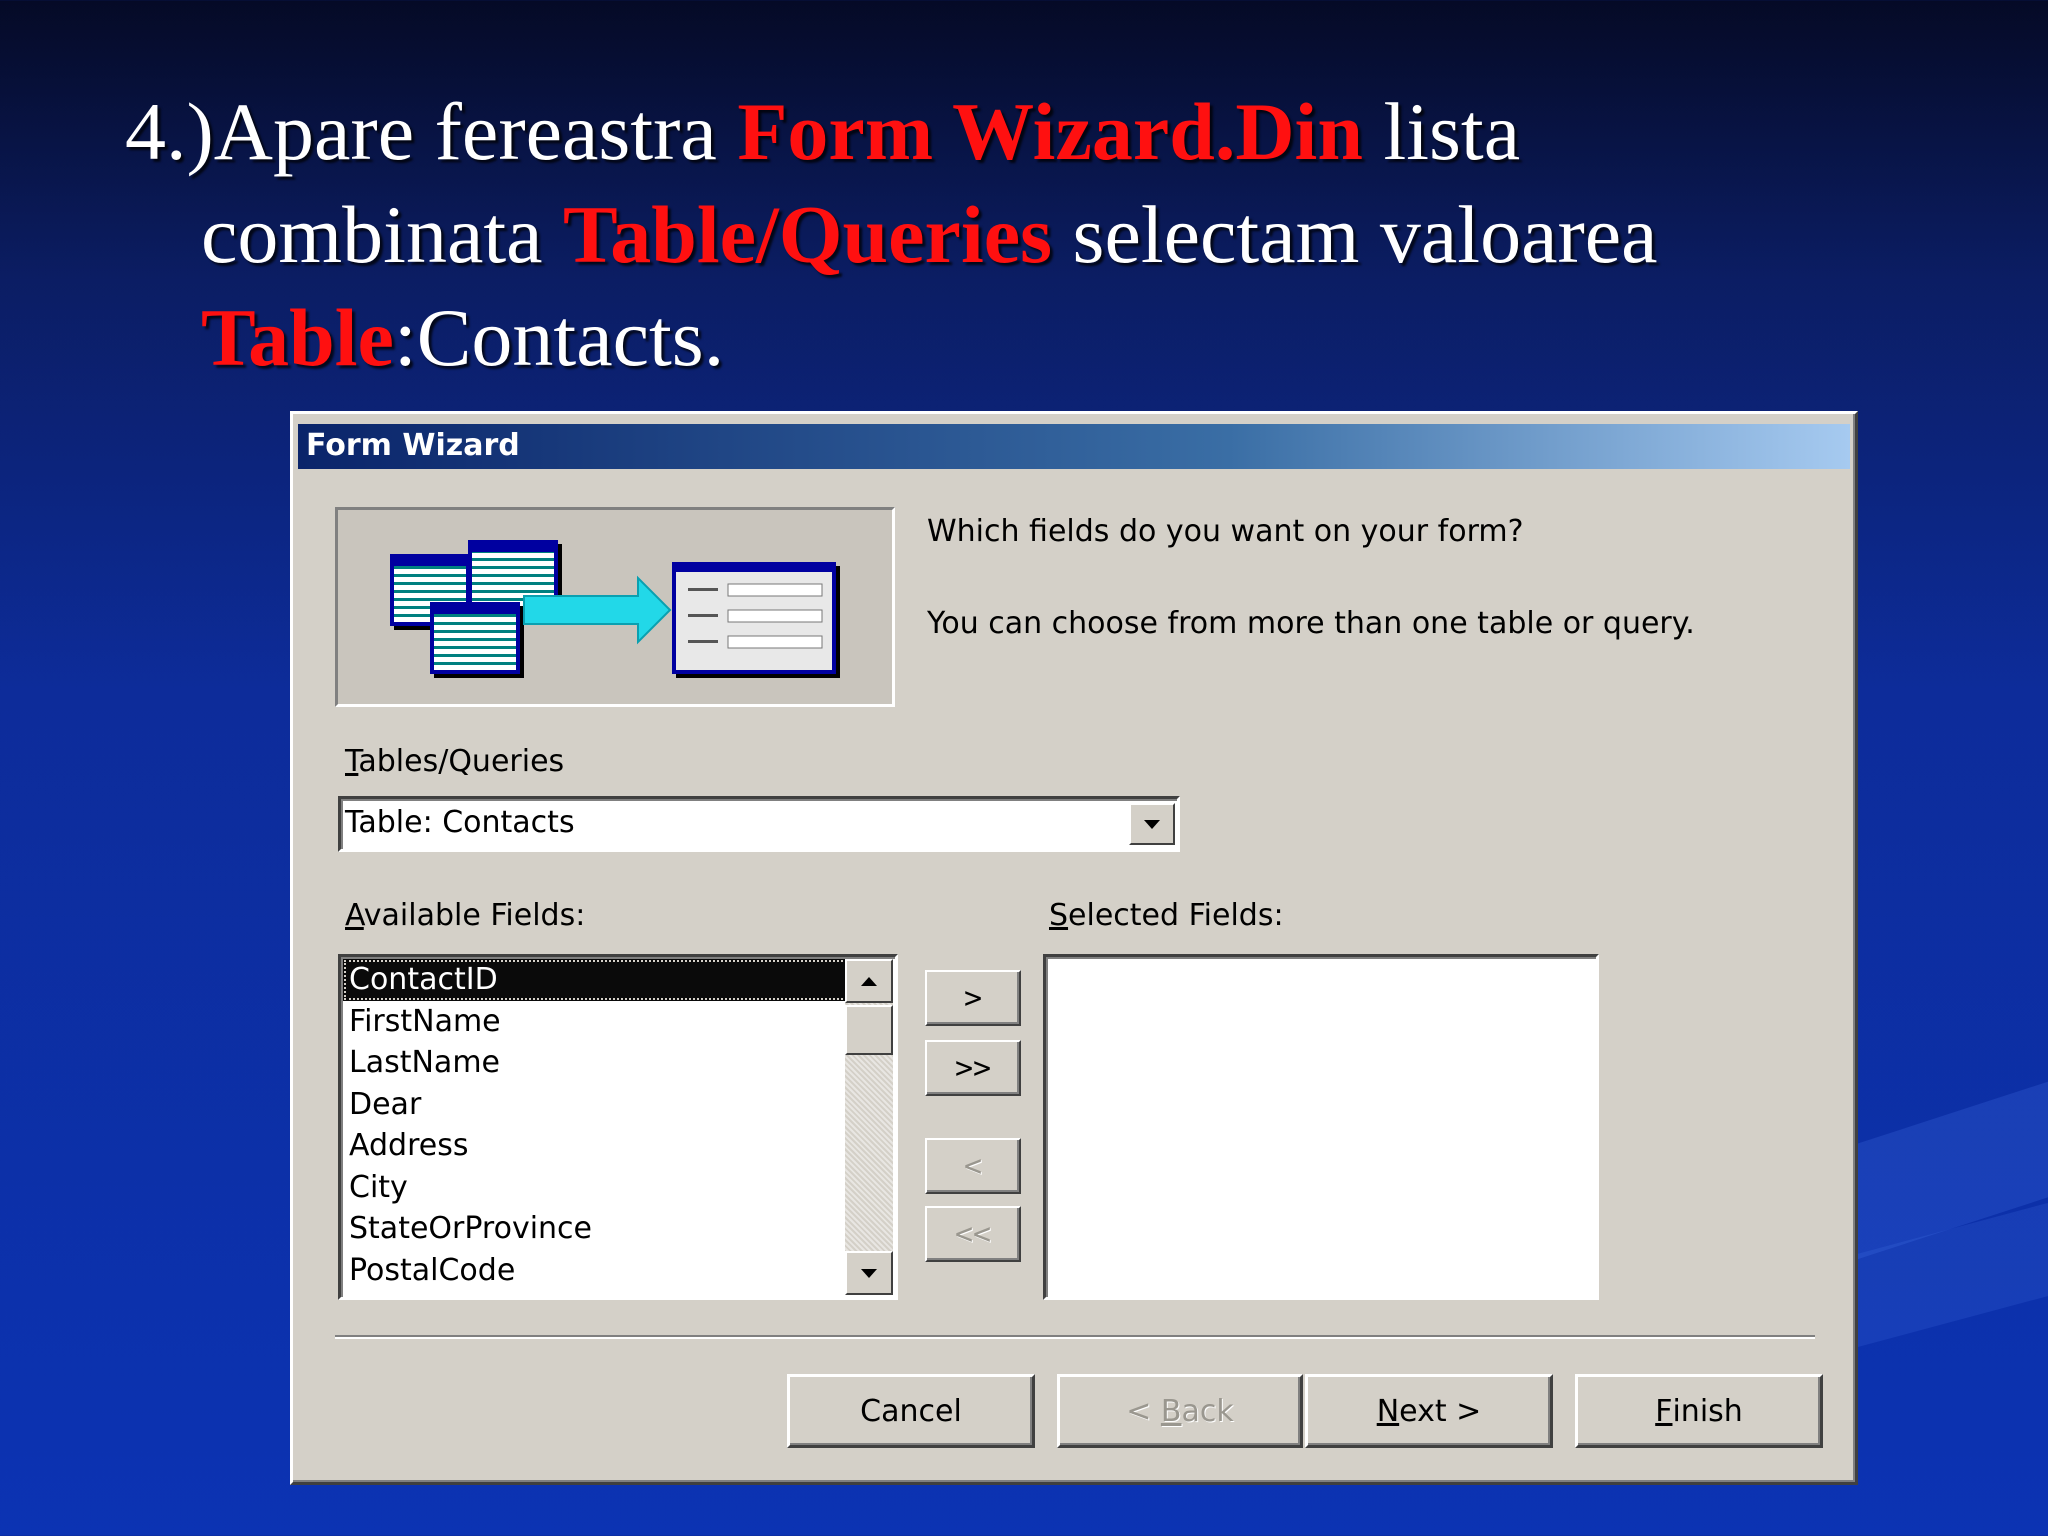 The width and height of the screenshot is (2048, 1536). Describe the element at coordinates (595, 1229) in the screenshot. I see `list-item: StateOrProvince` at that location.